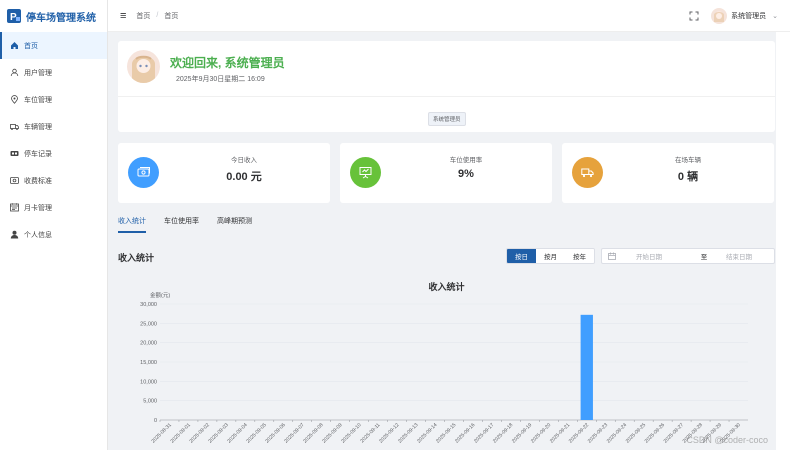 This screenshot has height=450, width=790. What do you see at coordinates (14, 234) in the screenshot?
I see `person-icon` at bounding box center [14, 234].